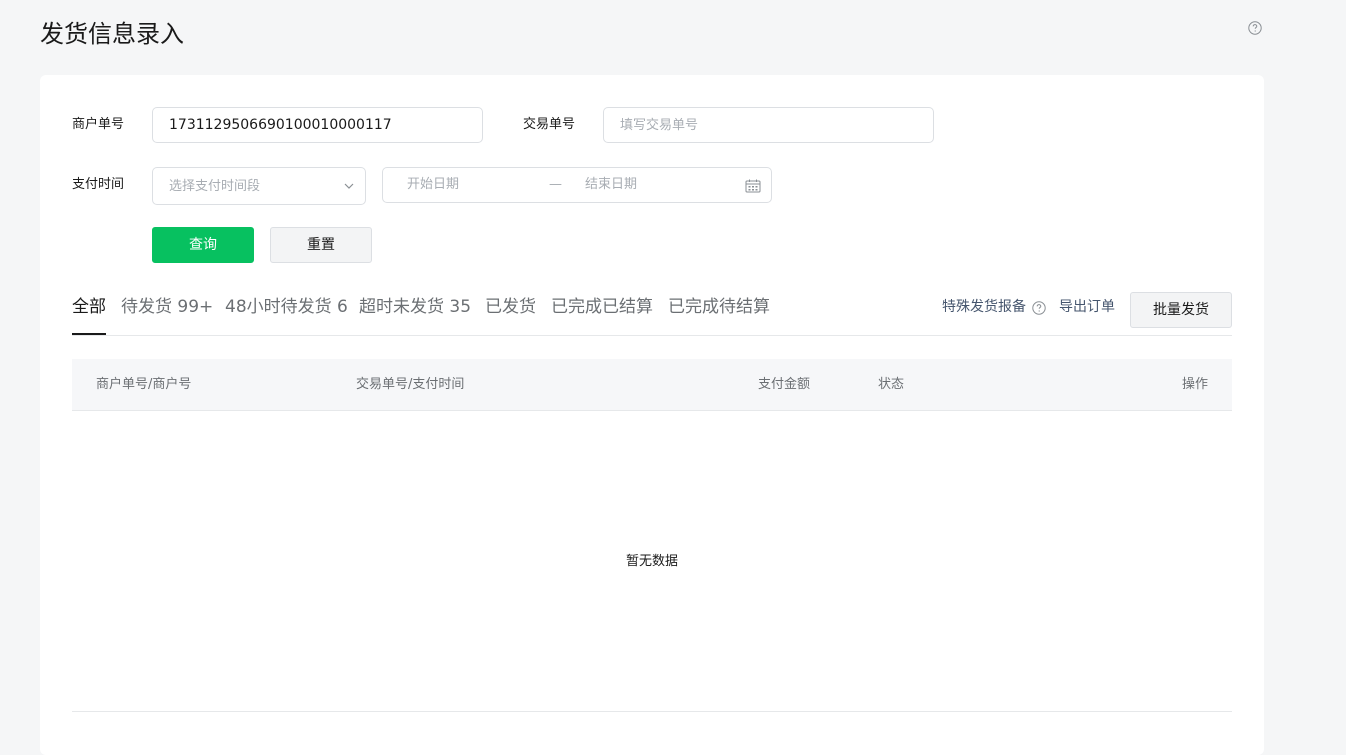 The width and height of the screenshot is (1346, 755). I want to click on table-bottom-divider, so click(652, 711).